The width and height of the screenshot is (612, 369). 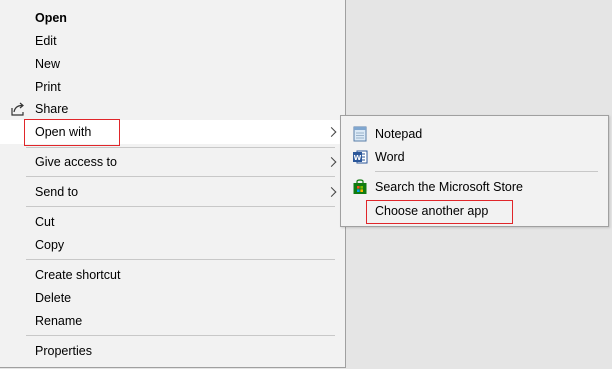 What do you see at coordinates (72, 132) in the screenshot?
I see `annotation-box-open-with` at bounding box center [72, 132].